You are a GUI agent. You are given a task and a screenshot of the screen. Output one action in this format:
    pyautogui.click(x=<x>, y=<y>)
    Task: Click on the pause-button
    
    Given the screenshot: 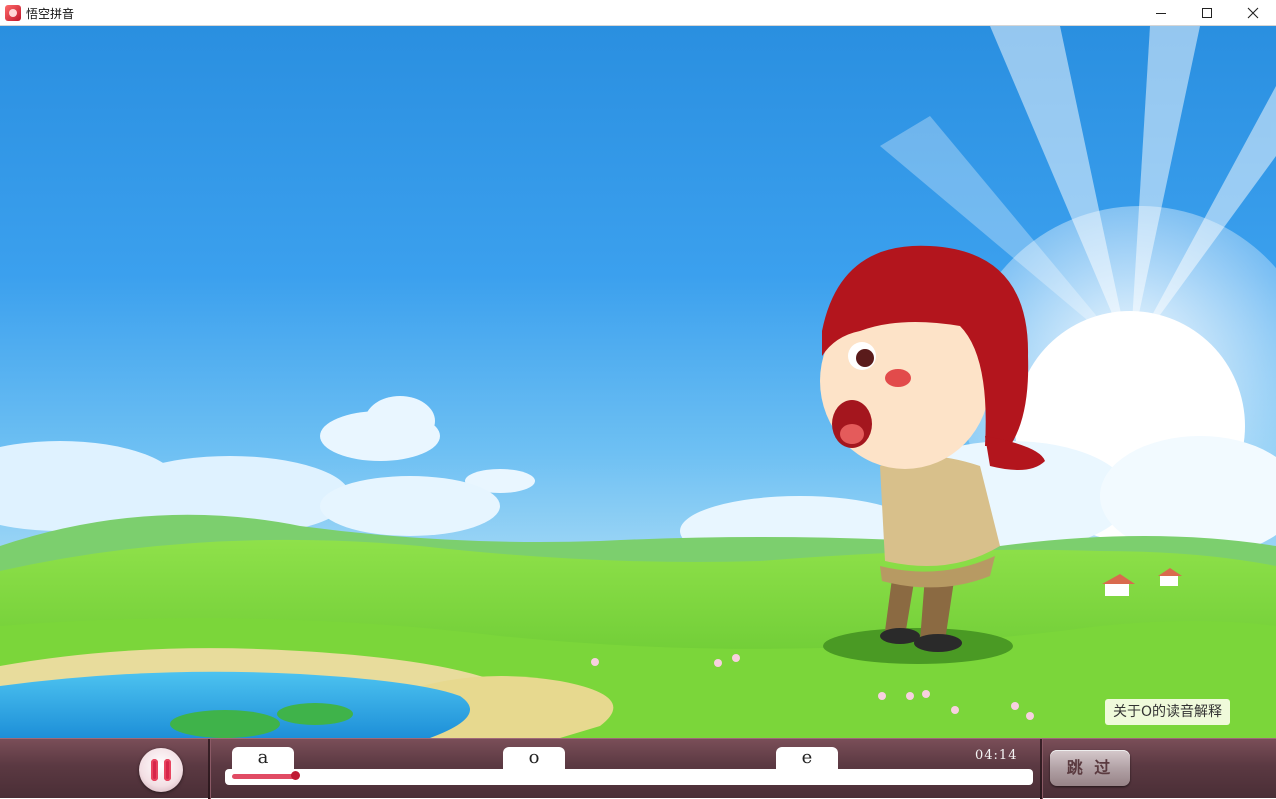 What is the action you would take?
    pyautogui.click(x=161, y=770)
    